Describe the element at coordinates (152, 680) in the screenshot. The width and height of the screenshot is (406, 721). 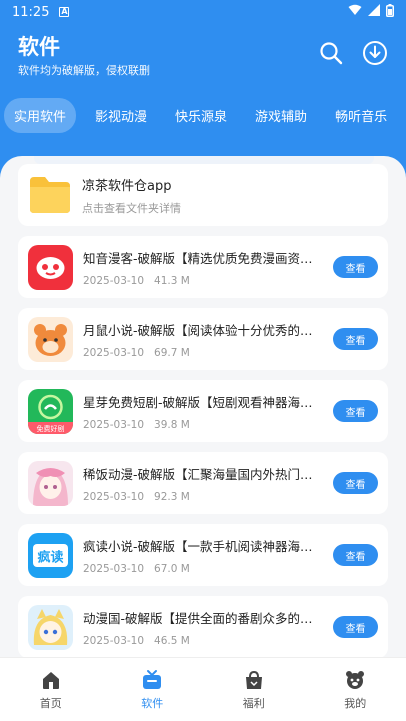
I see `software-icon` at that location.